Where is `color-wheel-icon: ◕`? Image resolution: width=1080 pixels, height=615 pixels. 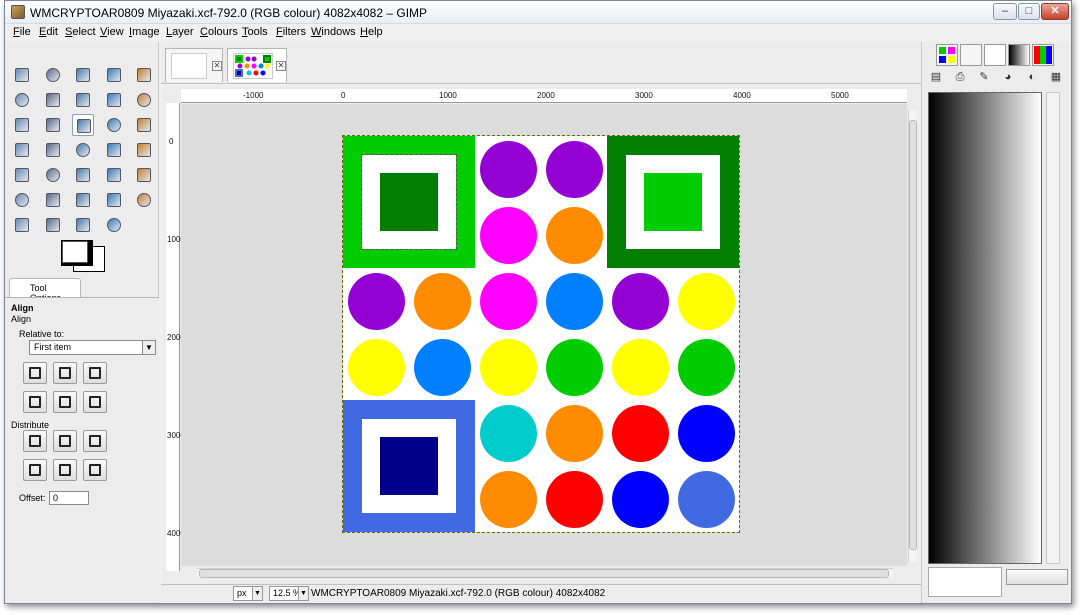
color-wheel-icon: ◕ is located at coordinates (1008, 77).